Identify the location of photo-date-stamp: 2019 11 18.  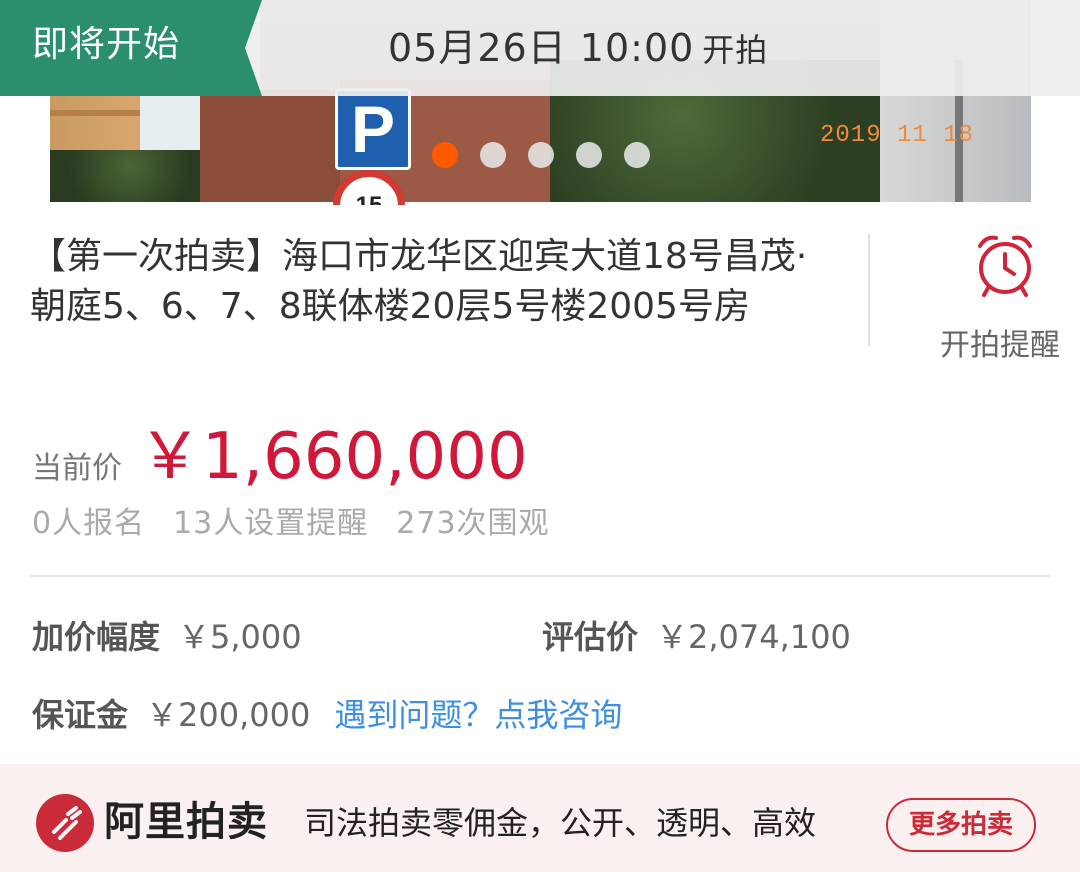
(897, 135).